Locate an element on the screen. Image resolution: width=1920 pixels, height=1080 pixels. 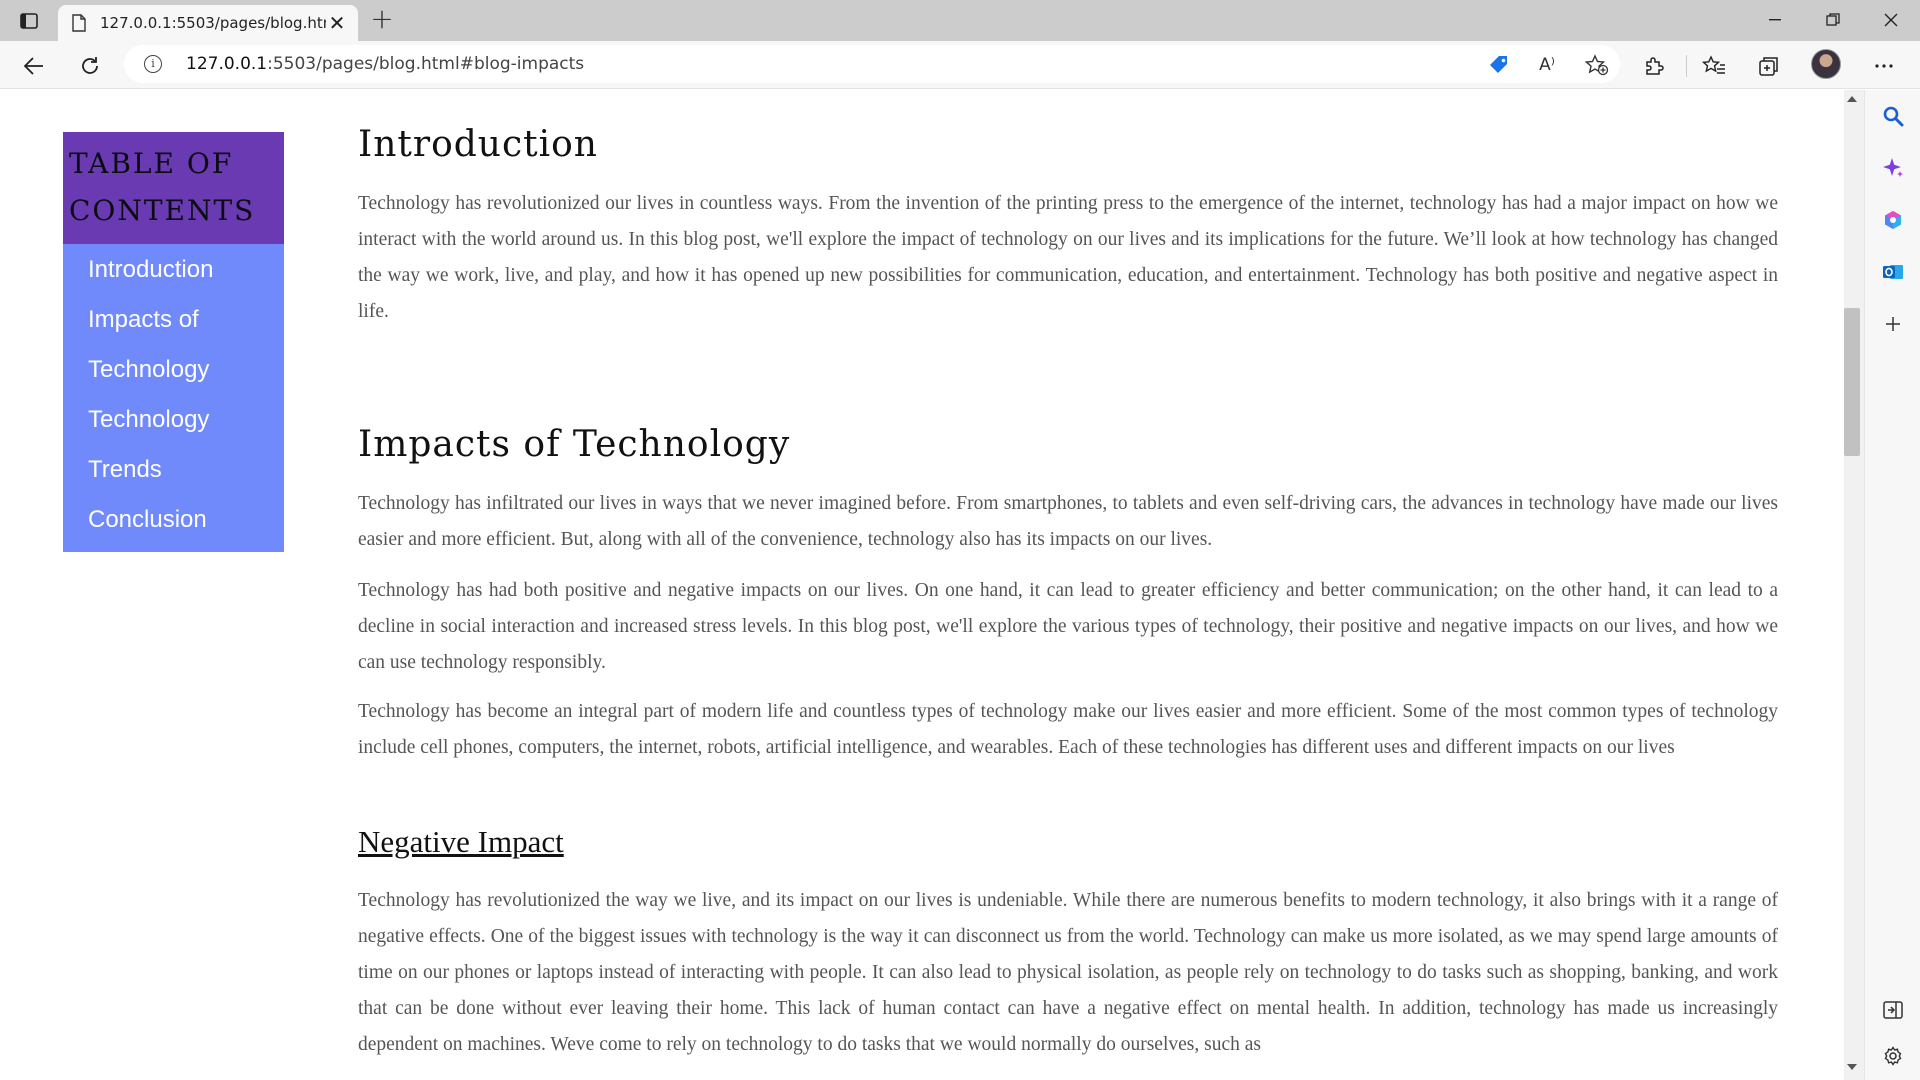
toc-header: TABLE OF CONTENTS is located at coordinates (173, 188).